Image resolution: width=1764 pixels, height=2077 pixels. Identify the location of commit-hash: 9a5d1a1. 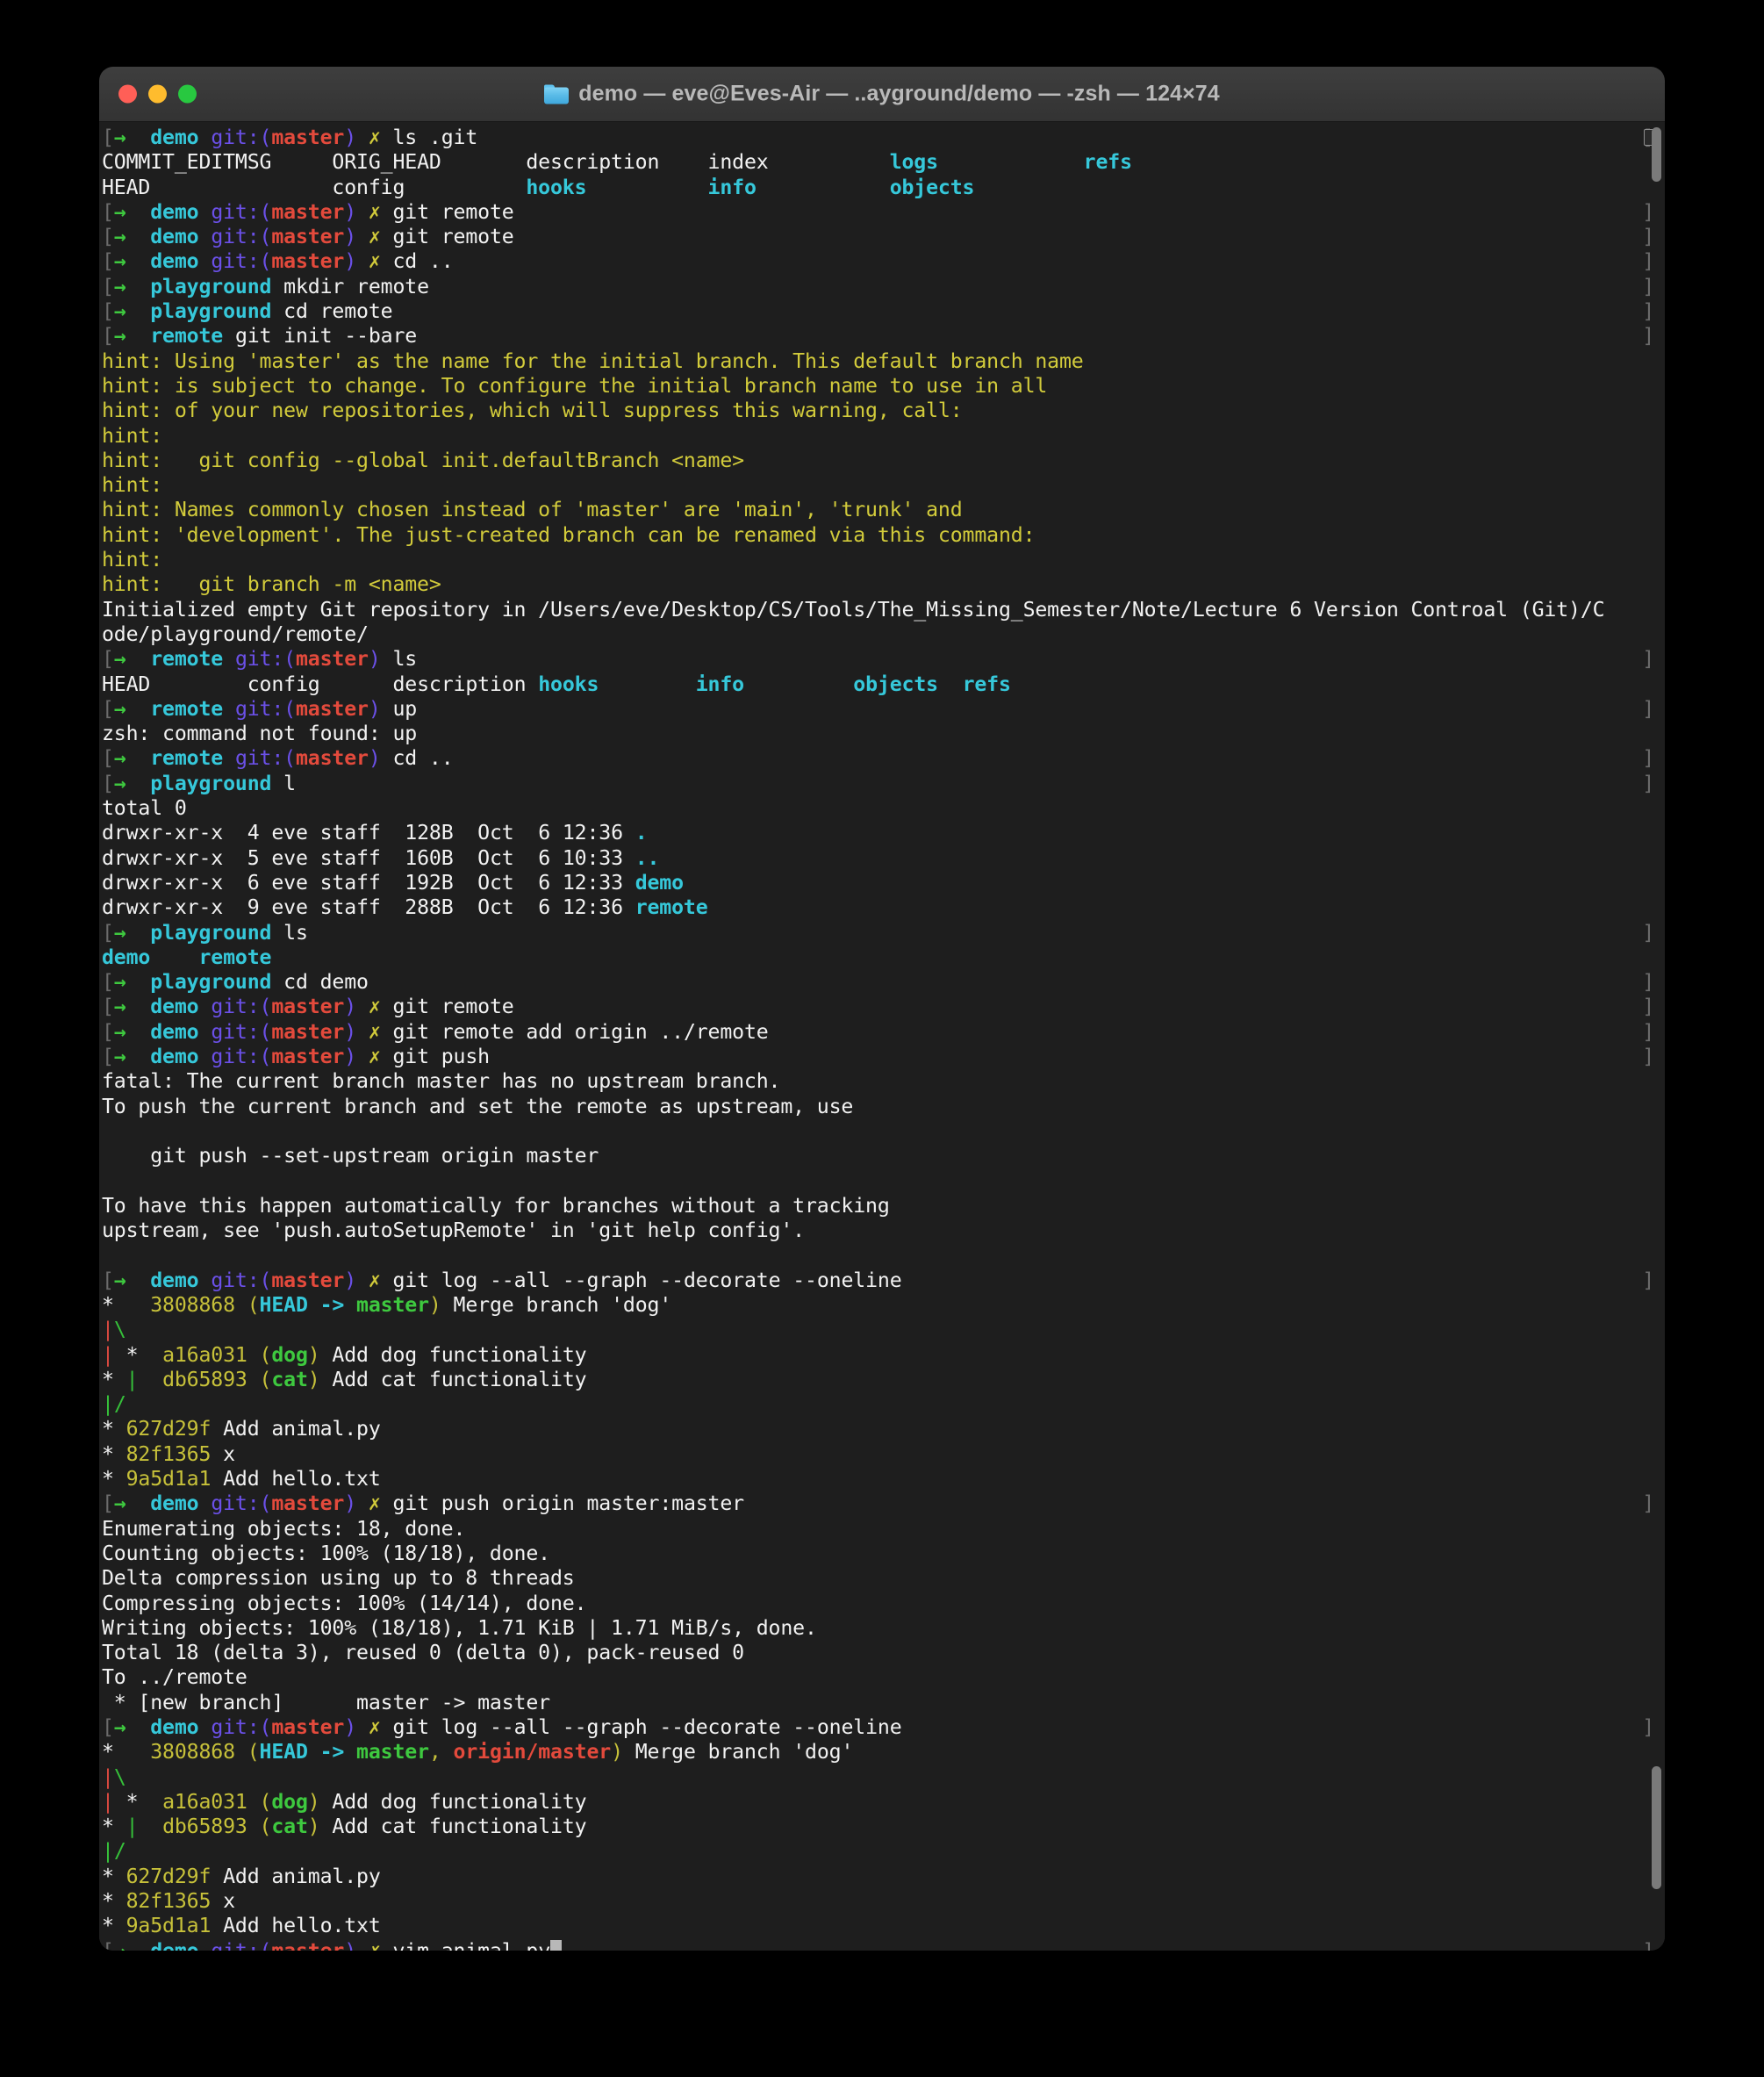
(168, 1479).